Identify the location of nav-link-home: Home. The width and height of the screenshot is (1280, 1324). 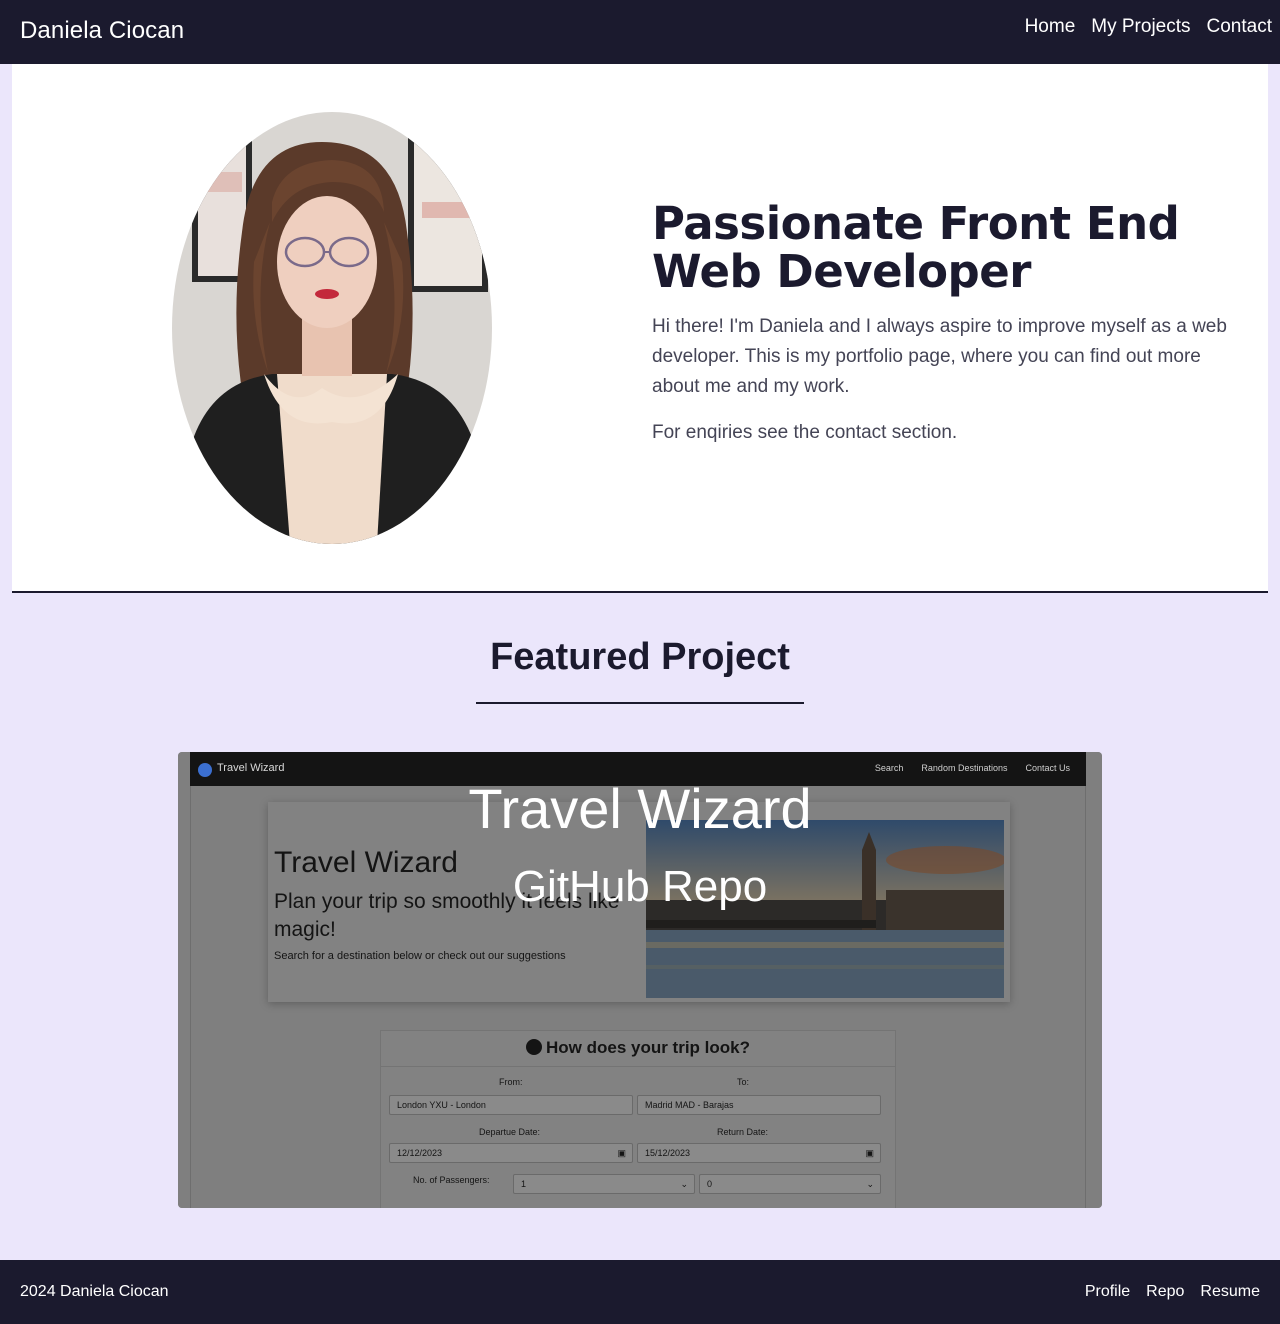
(1050, 27).